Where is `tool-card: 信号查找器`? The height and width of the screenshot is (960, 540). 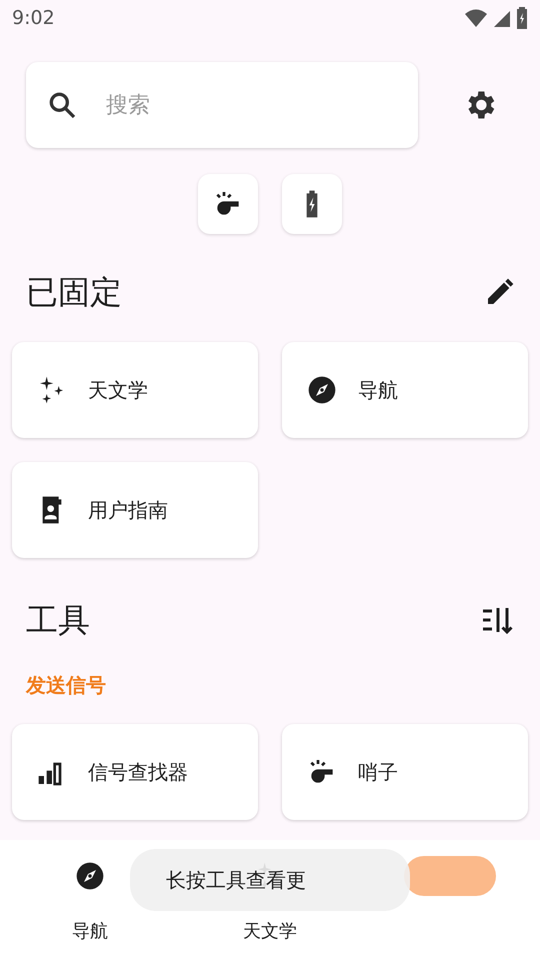
tool-card: 信号查找器 is located at coordinates (135, 772).